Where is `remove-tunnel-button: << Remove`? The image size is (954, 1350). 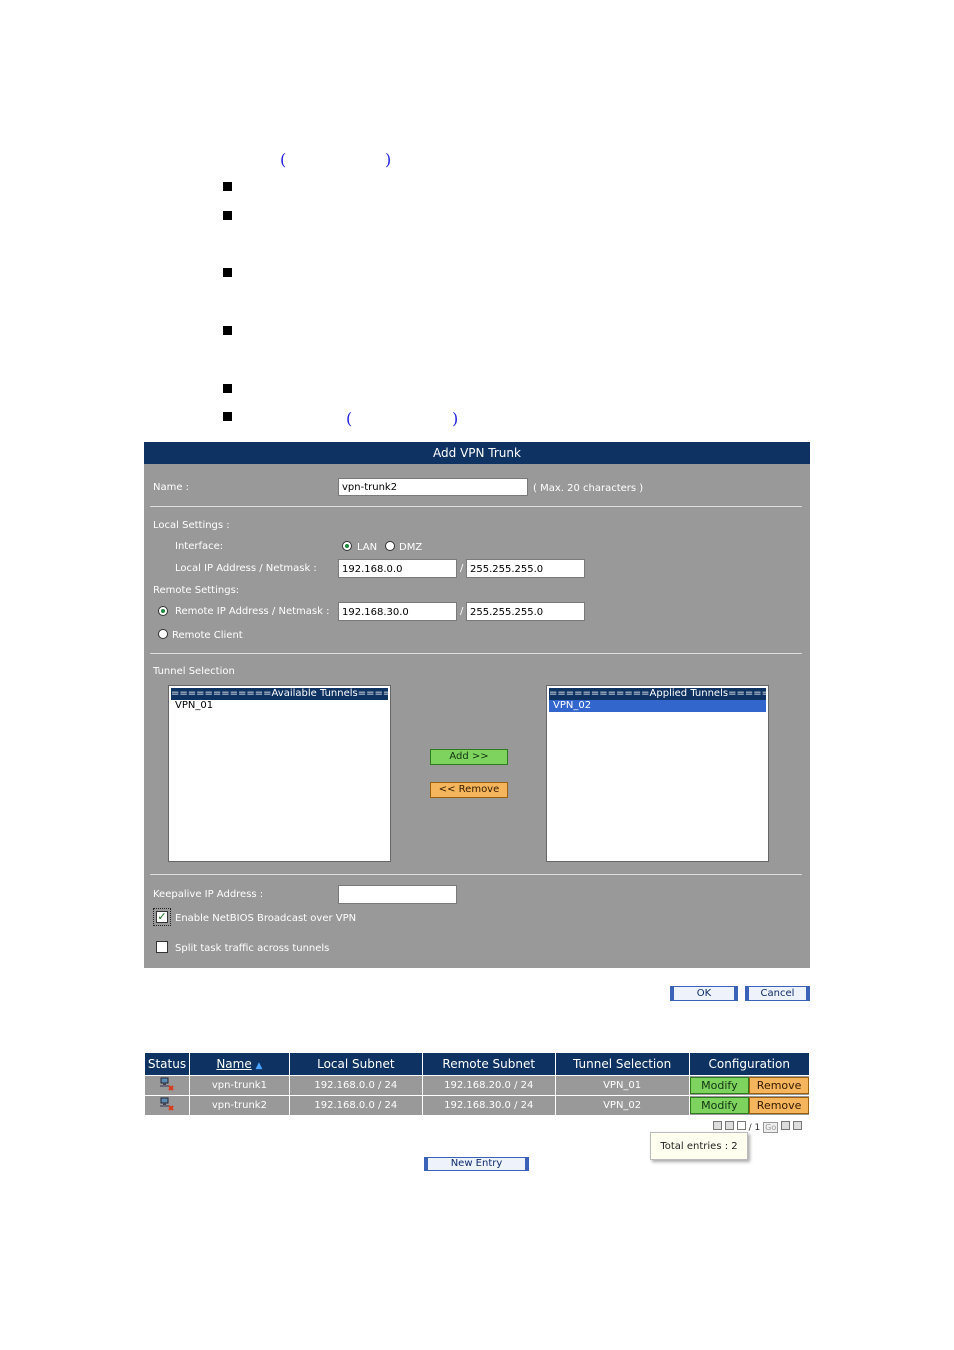 remove-tunnel-button: << Remove is located at coordinates (469, 790).